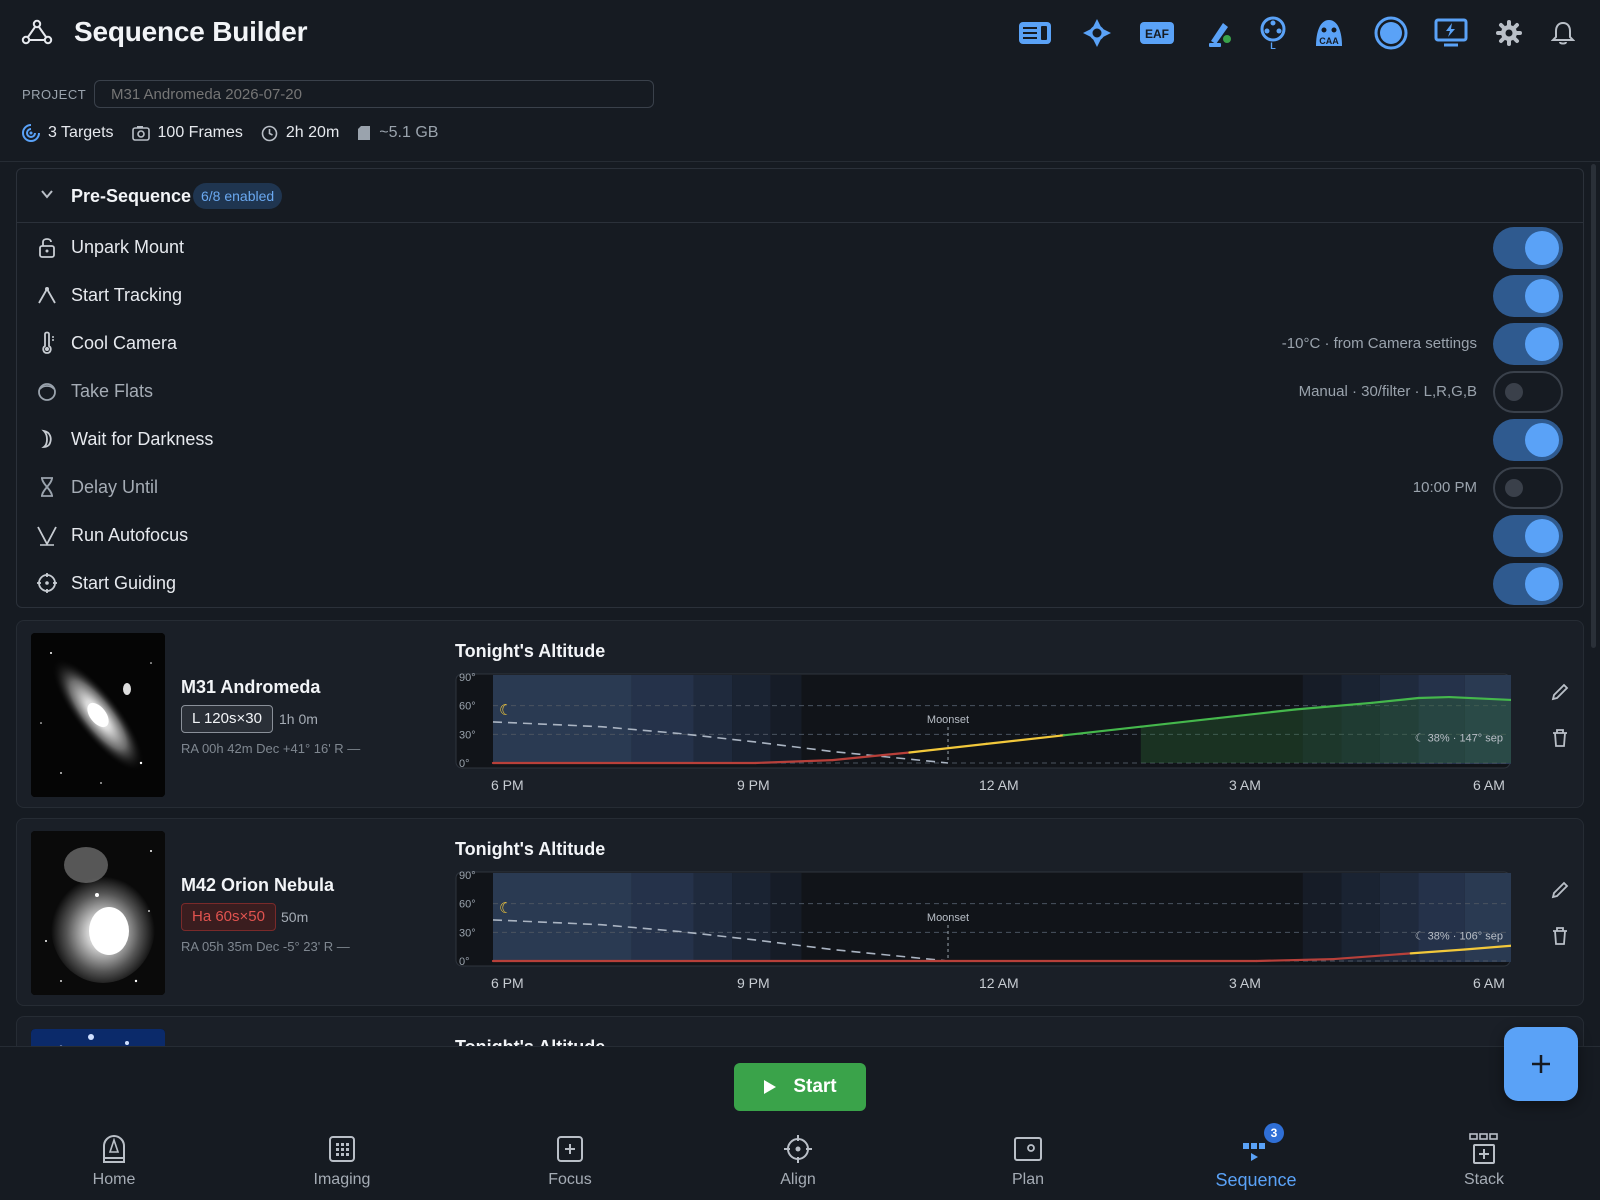 This screenshot has height=1200, width=1600. What do you see at coordinates (47, 343) in the screenshot?
I see `thermometer-icon` at bounding box center [47, 343].